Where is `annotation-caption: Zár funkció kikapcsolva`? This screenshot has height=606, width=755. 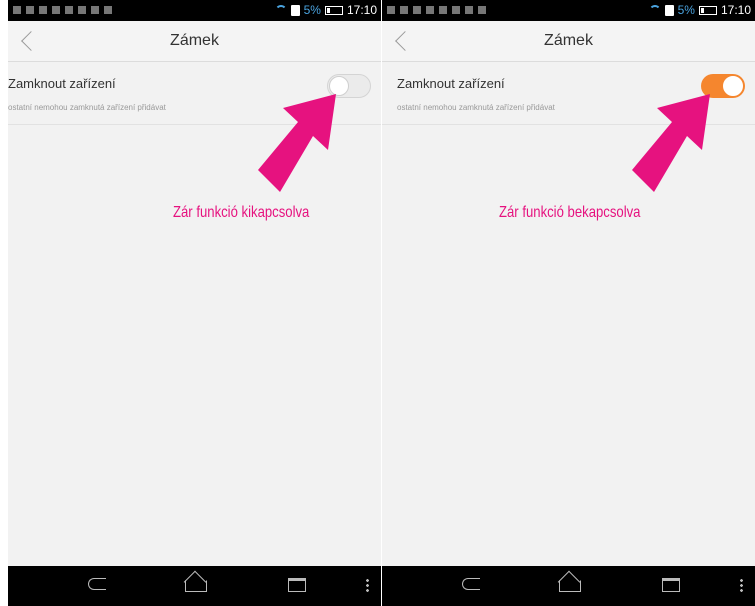
annotation-caption: Zár funkció kikapcsolva is located at coordinates (241, 212).